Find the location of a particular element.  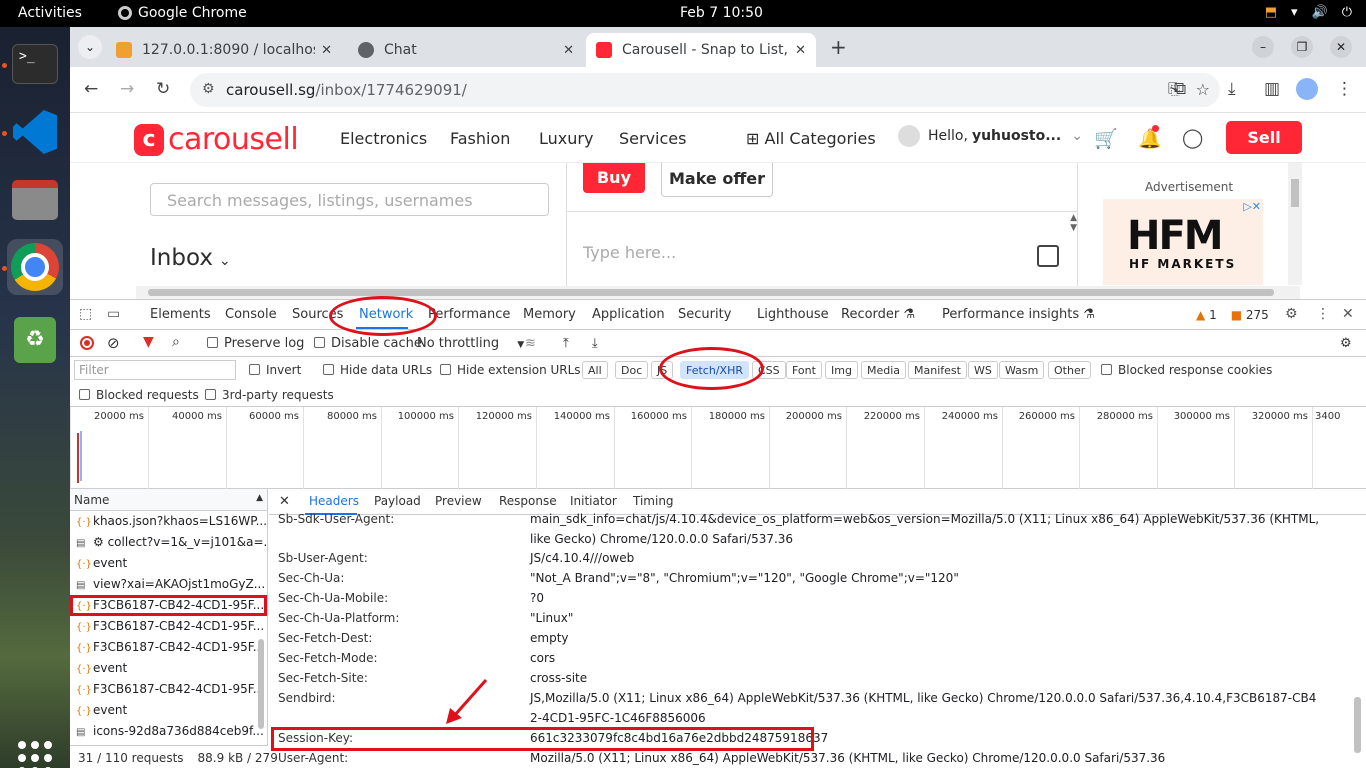

search-messages-input: Search messages, listings, usernames is located at coordinates (349, 199).